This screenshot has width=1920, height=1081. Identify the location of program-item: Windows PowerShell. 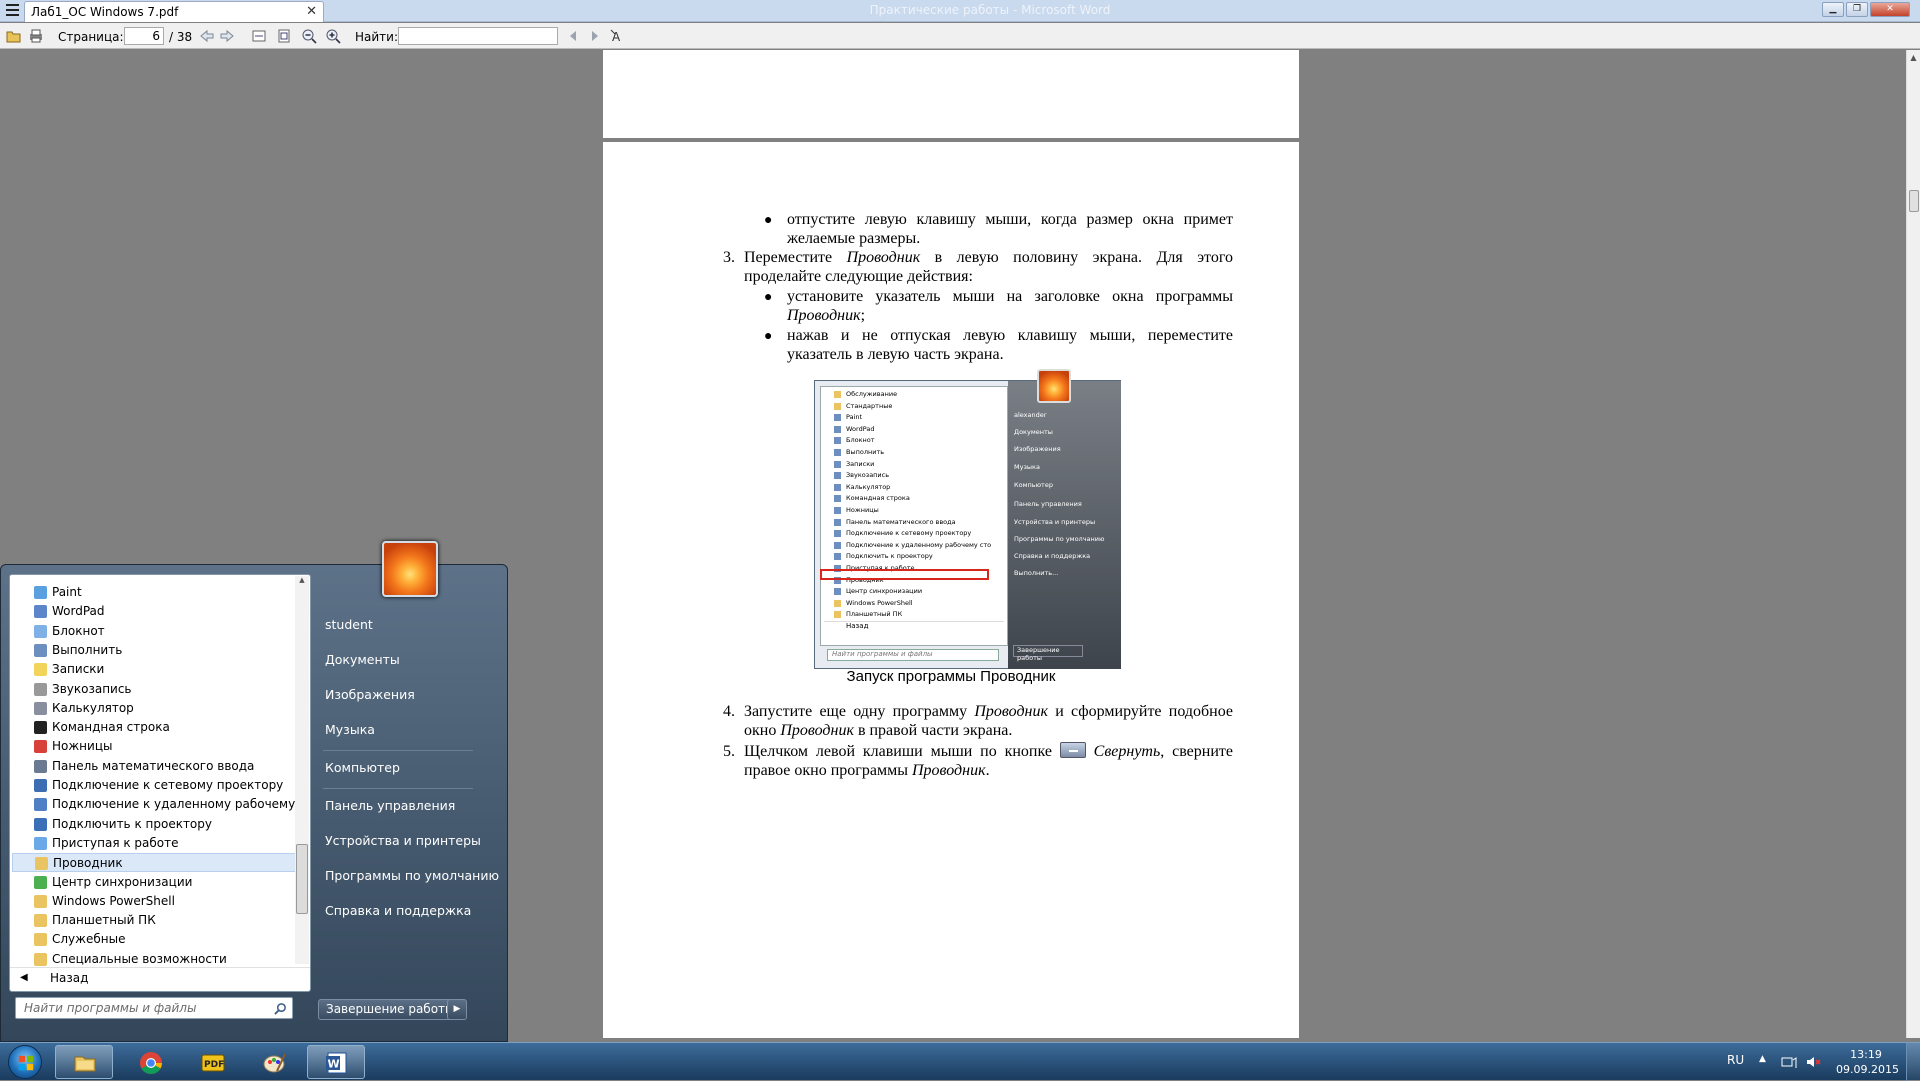
(154, 901).